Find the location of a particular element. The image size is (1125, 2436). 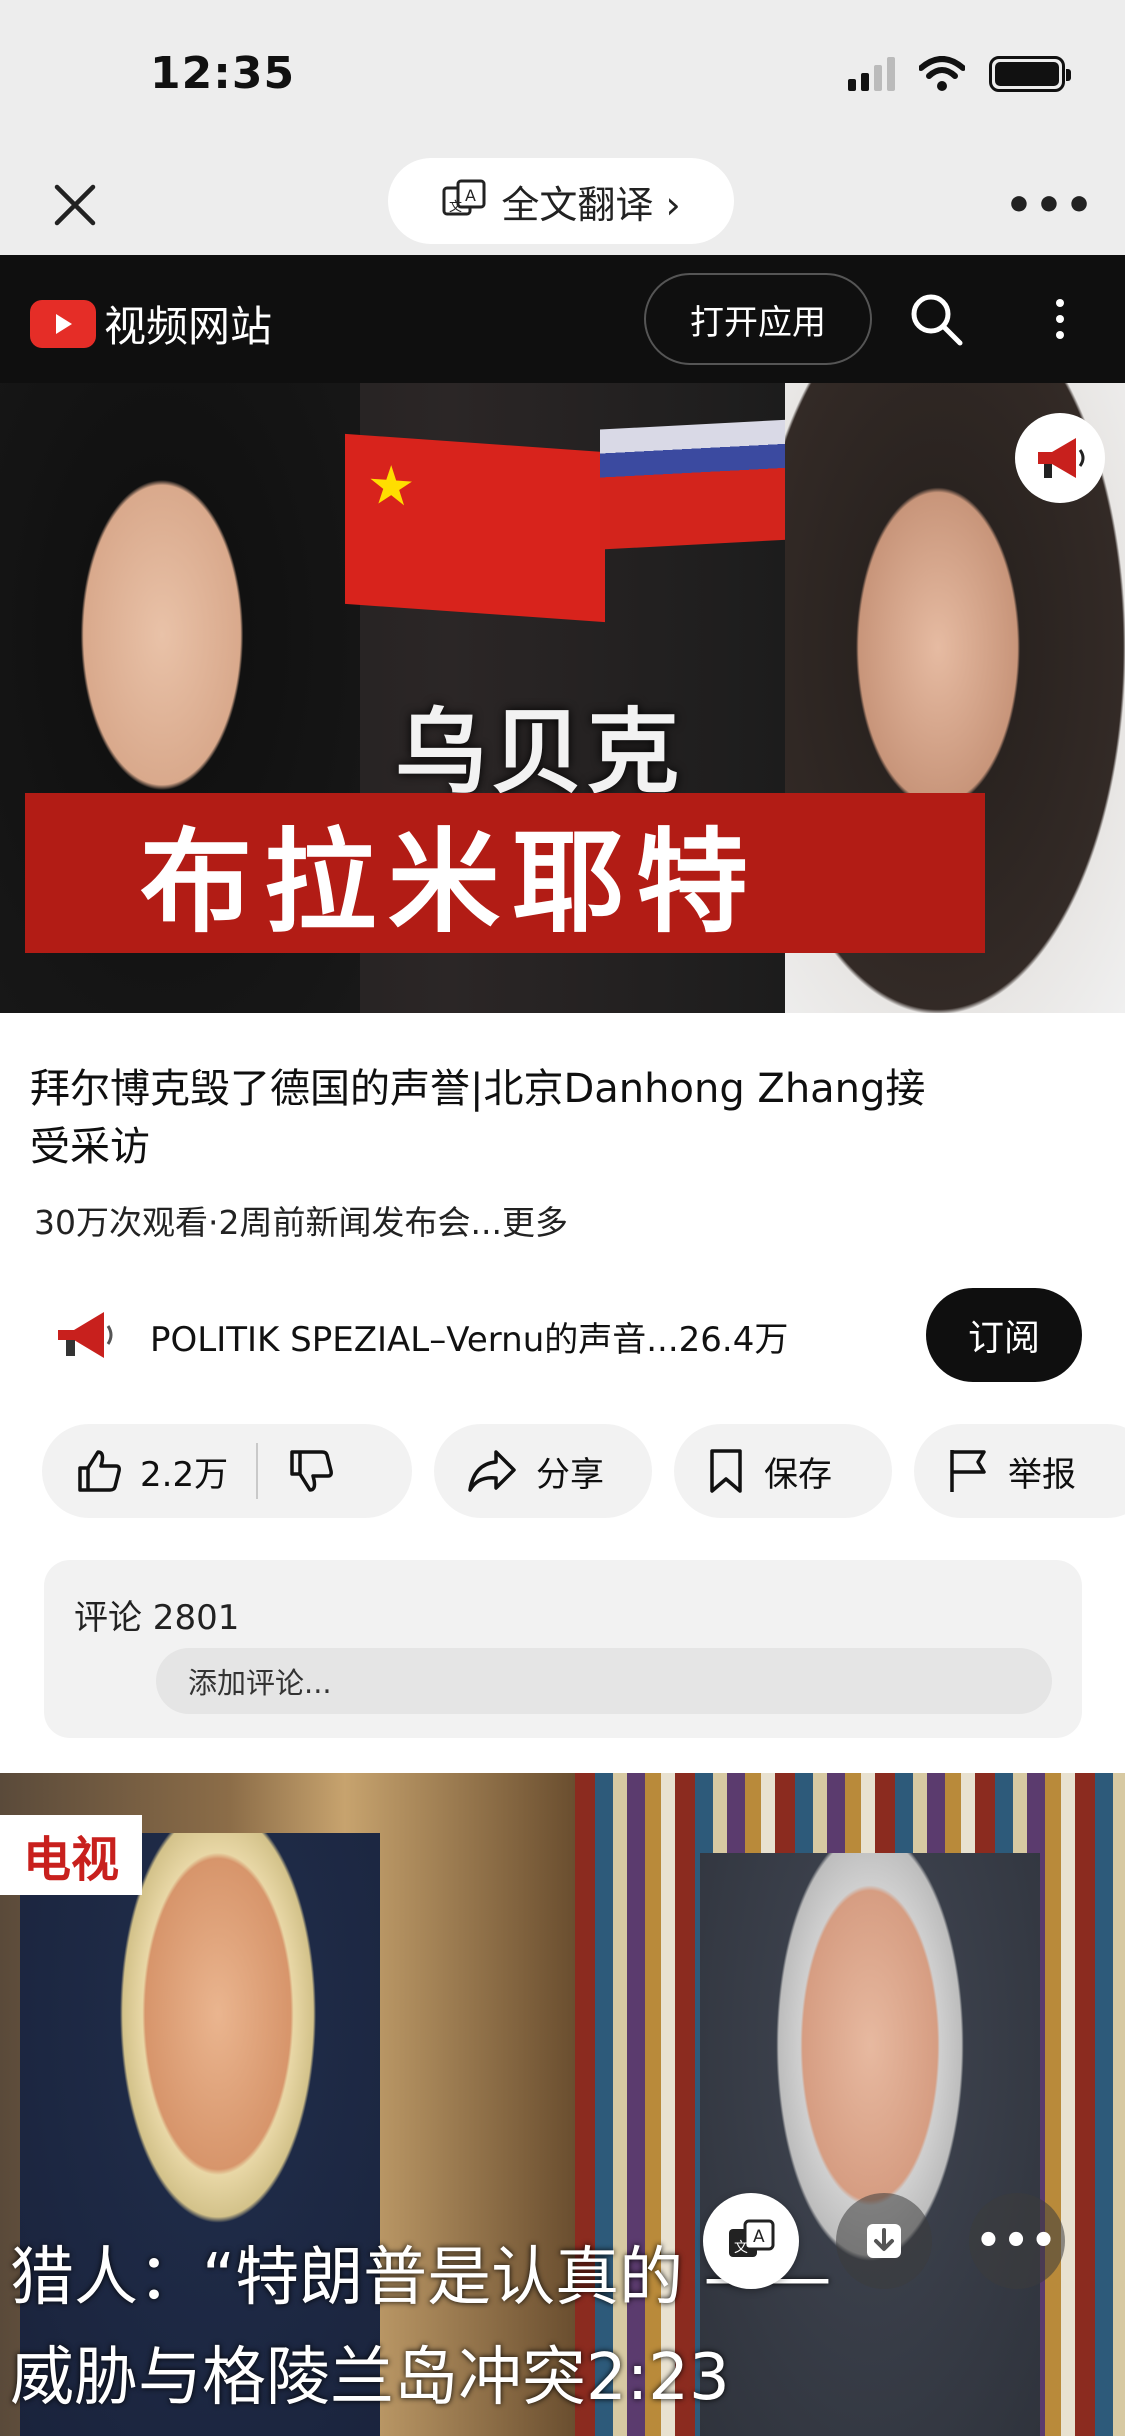

like-button is located at coordinates (99, 1471).